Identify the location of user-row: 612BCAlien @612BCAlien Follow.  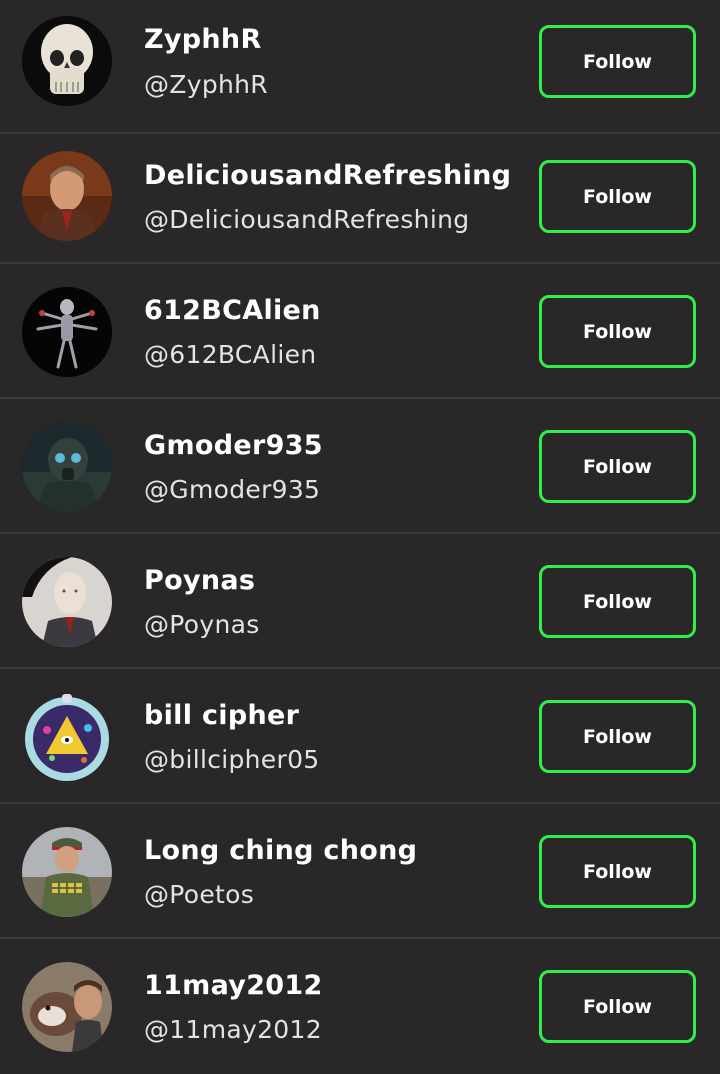
(360, 332).